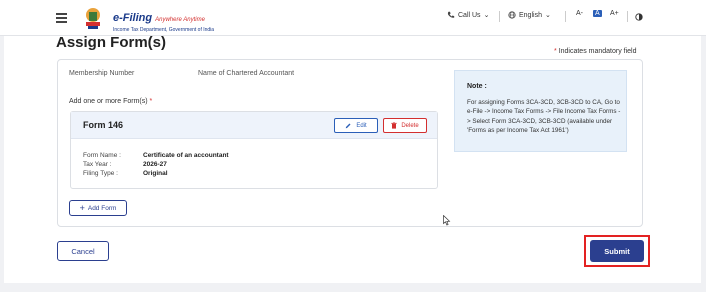  What do you see at coordinates (348, 126) in the screenshot?
I see `pencil-icon` at bounding box center [348, 126].